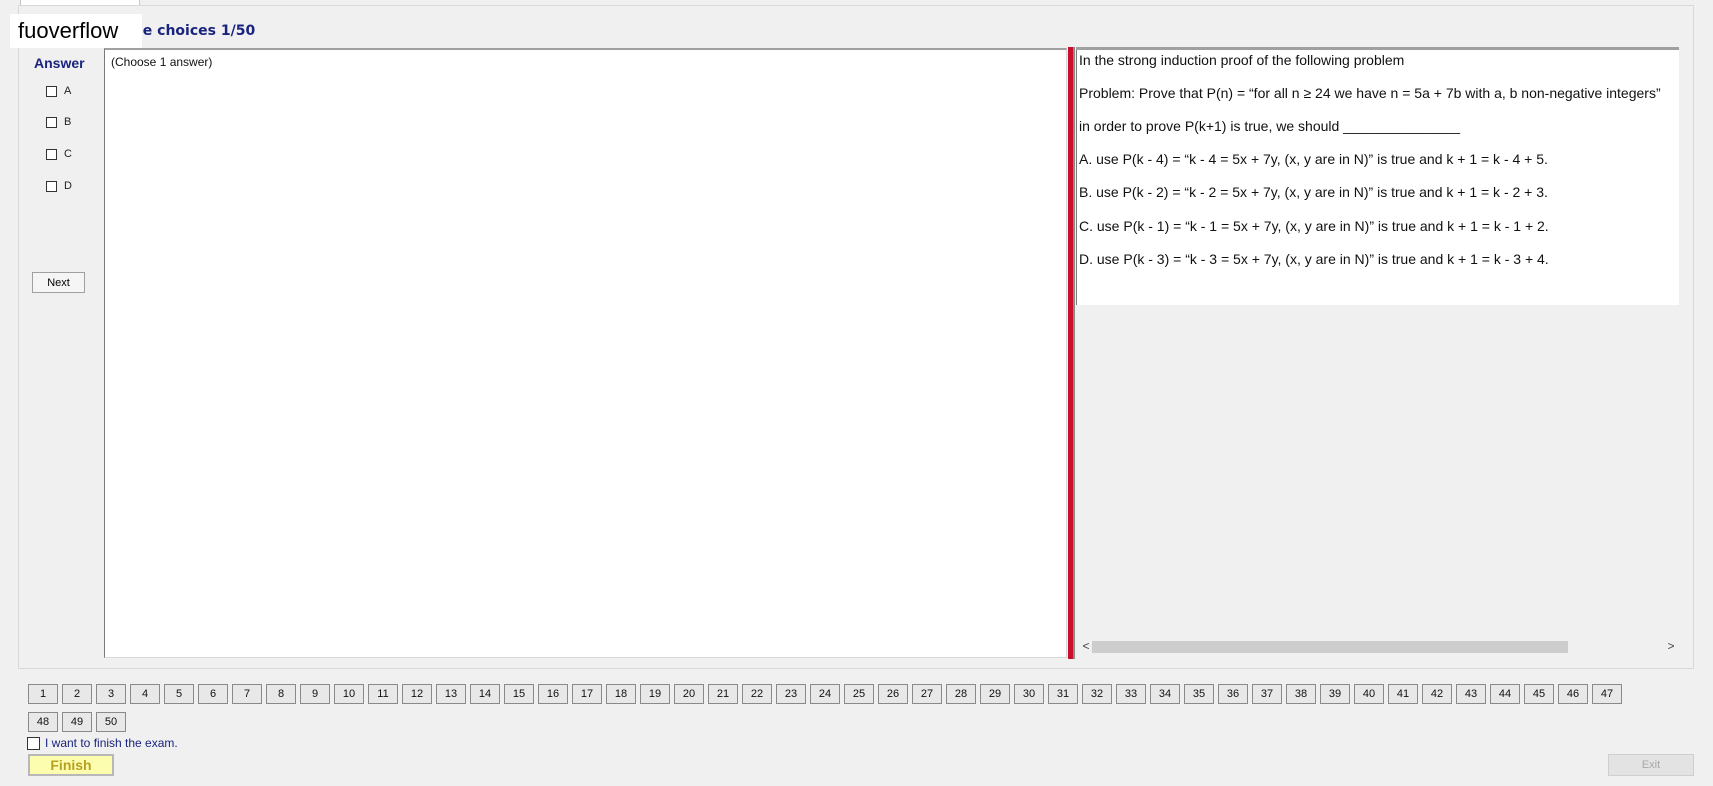 The height and width of the screenshot is (786, 1713). Describe the element at coordinates (71, 765) in the screenshot. I see `finish-button: Finish` at that location.